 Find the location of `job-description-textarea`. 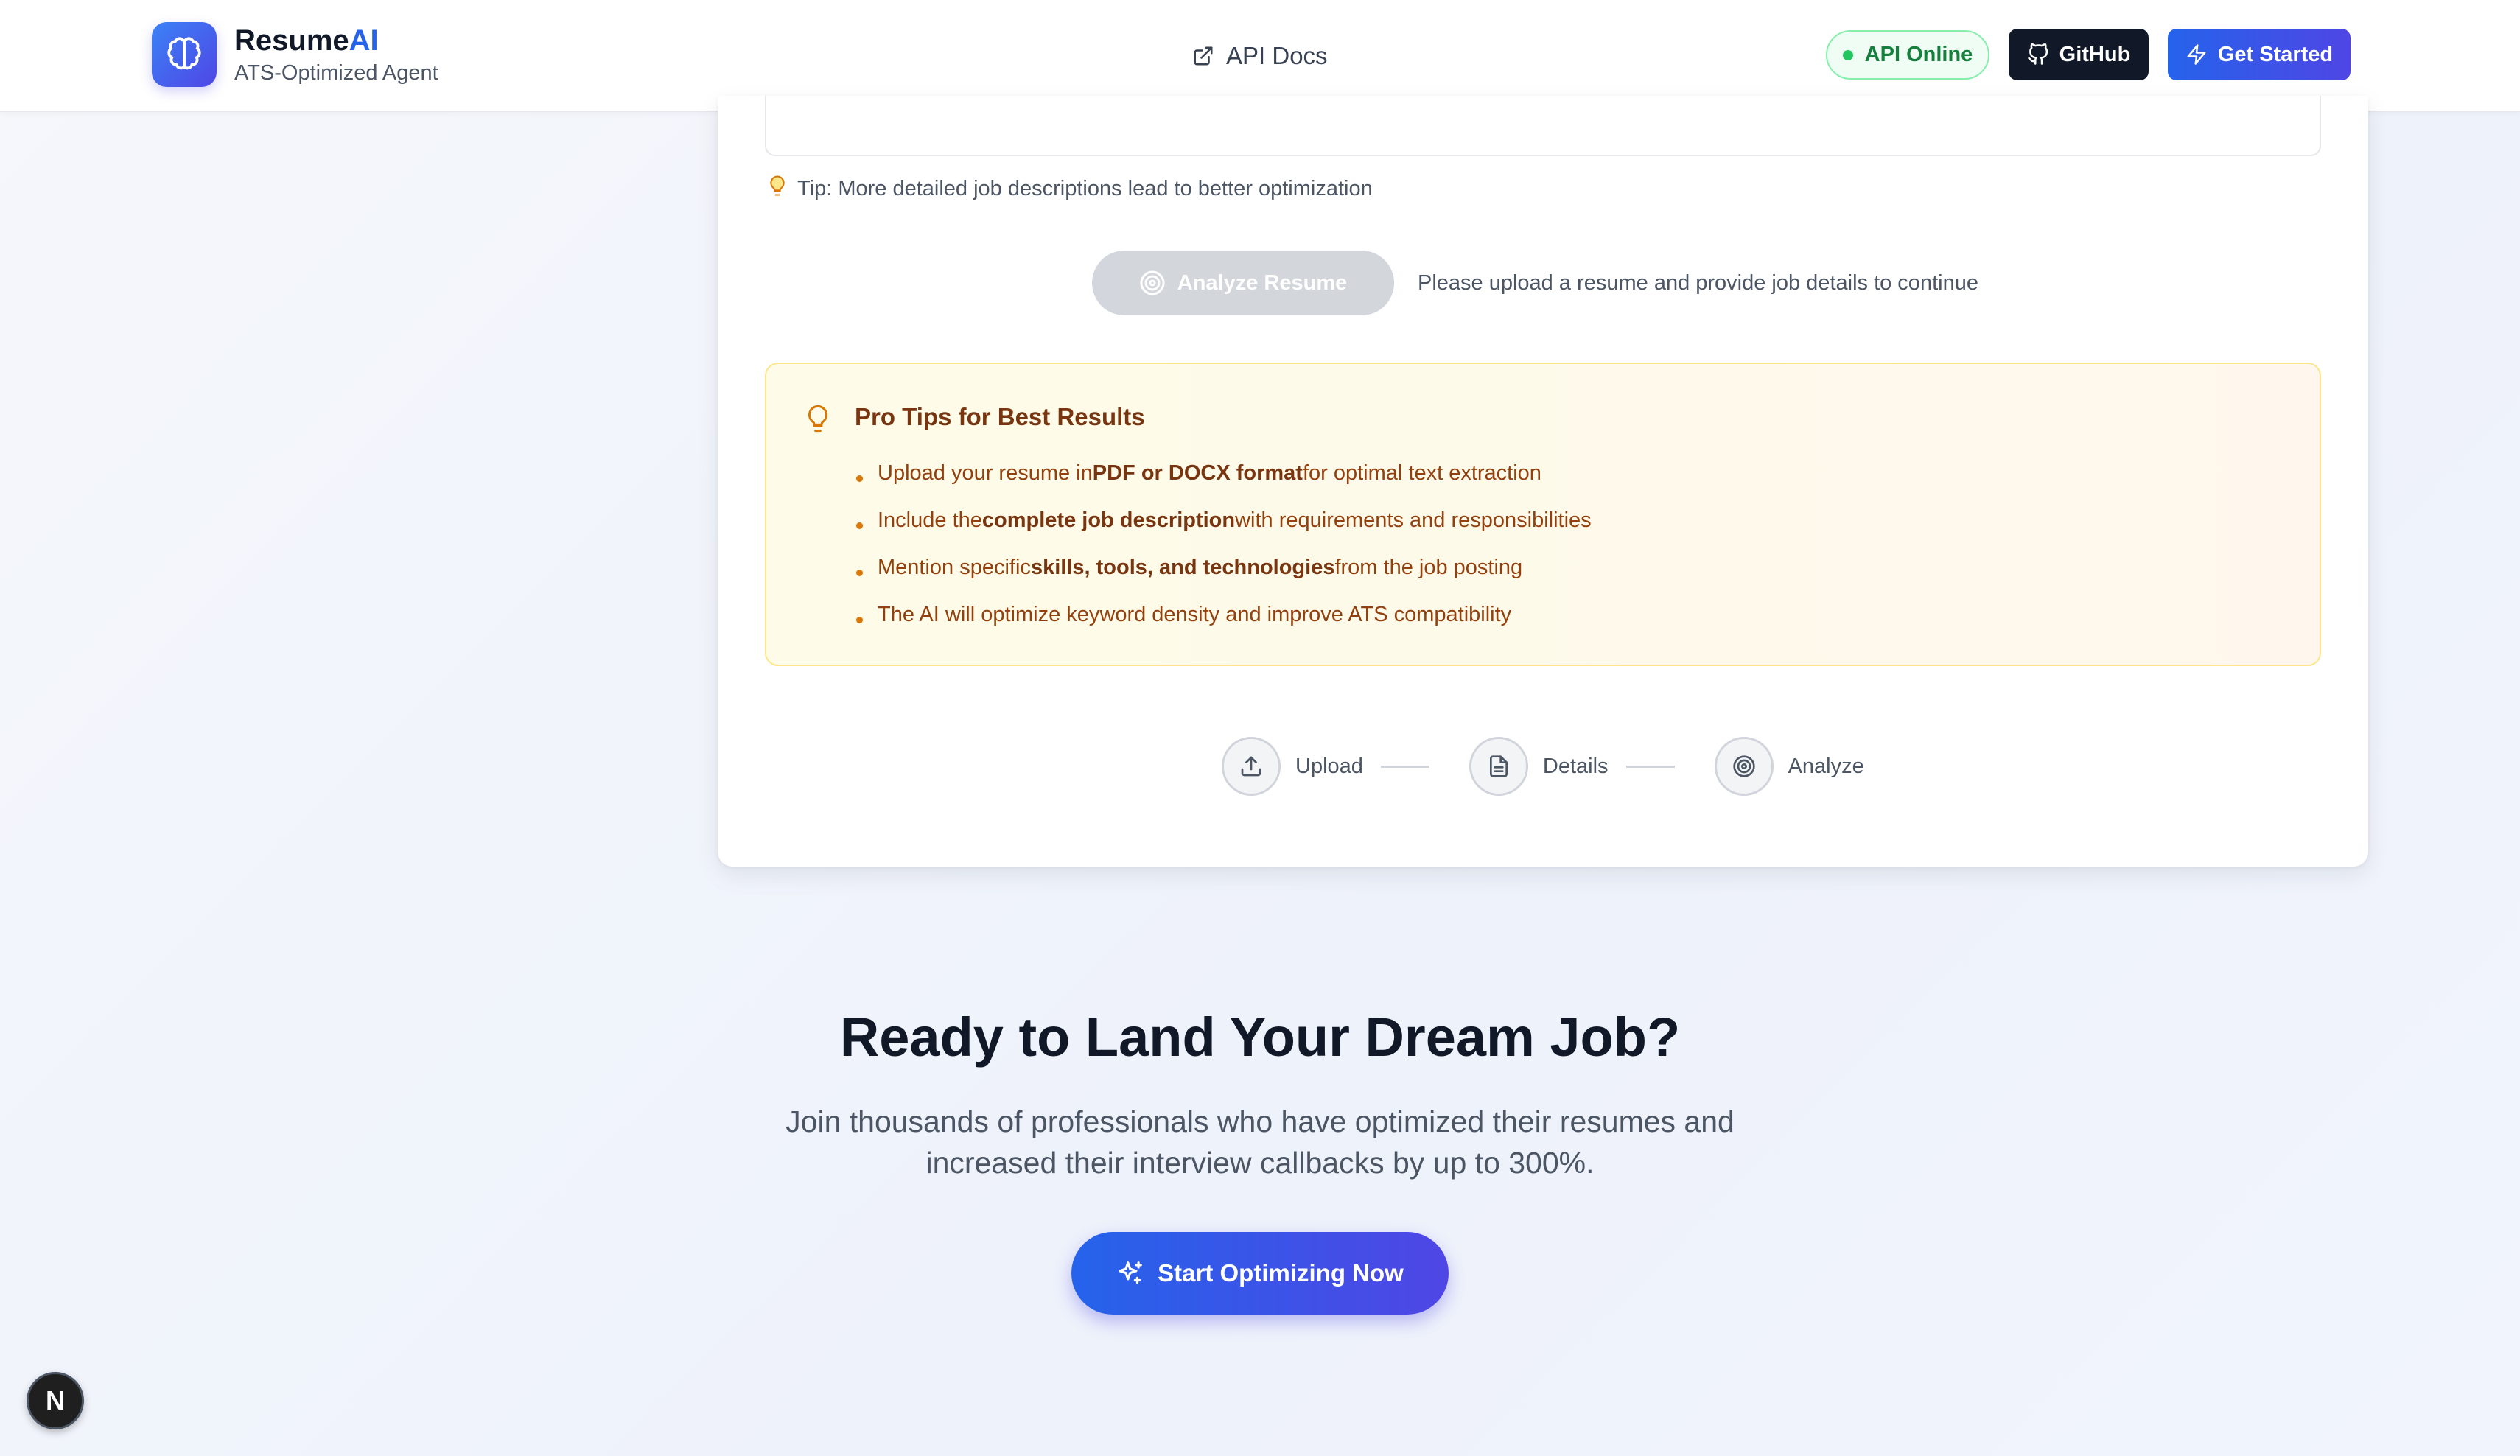

job-description-textarea is located at coordinates (1543, 126).